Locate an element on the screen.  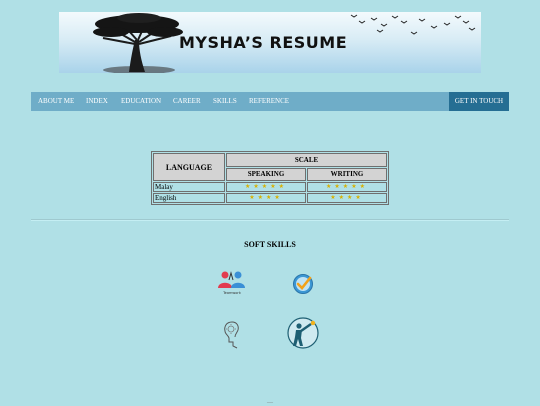
table-row: English ★★★★ ★★★★ is located at coordinates (270, 198).